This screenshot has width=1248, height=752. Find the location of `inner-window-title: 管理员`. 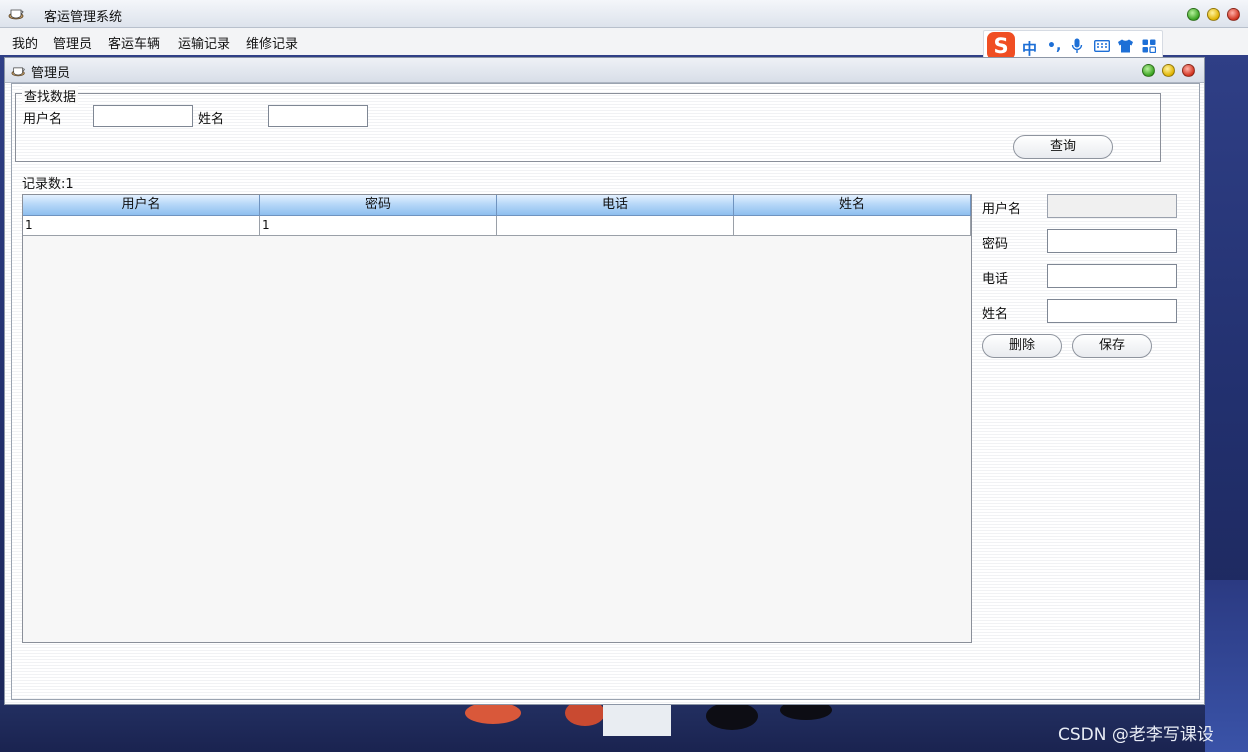

inner-window-title: 管理员 is located at coordinates (51, 73).